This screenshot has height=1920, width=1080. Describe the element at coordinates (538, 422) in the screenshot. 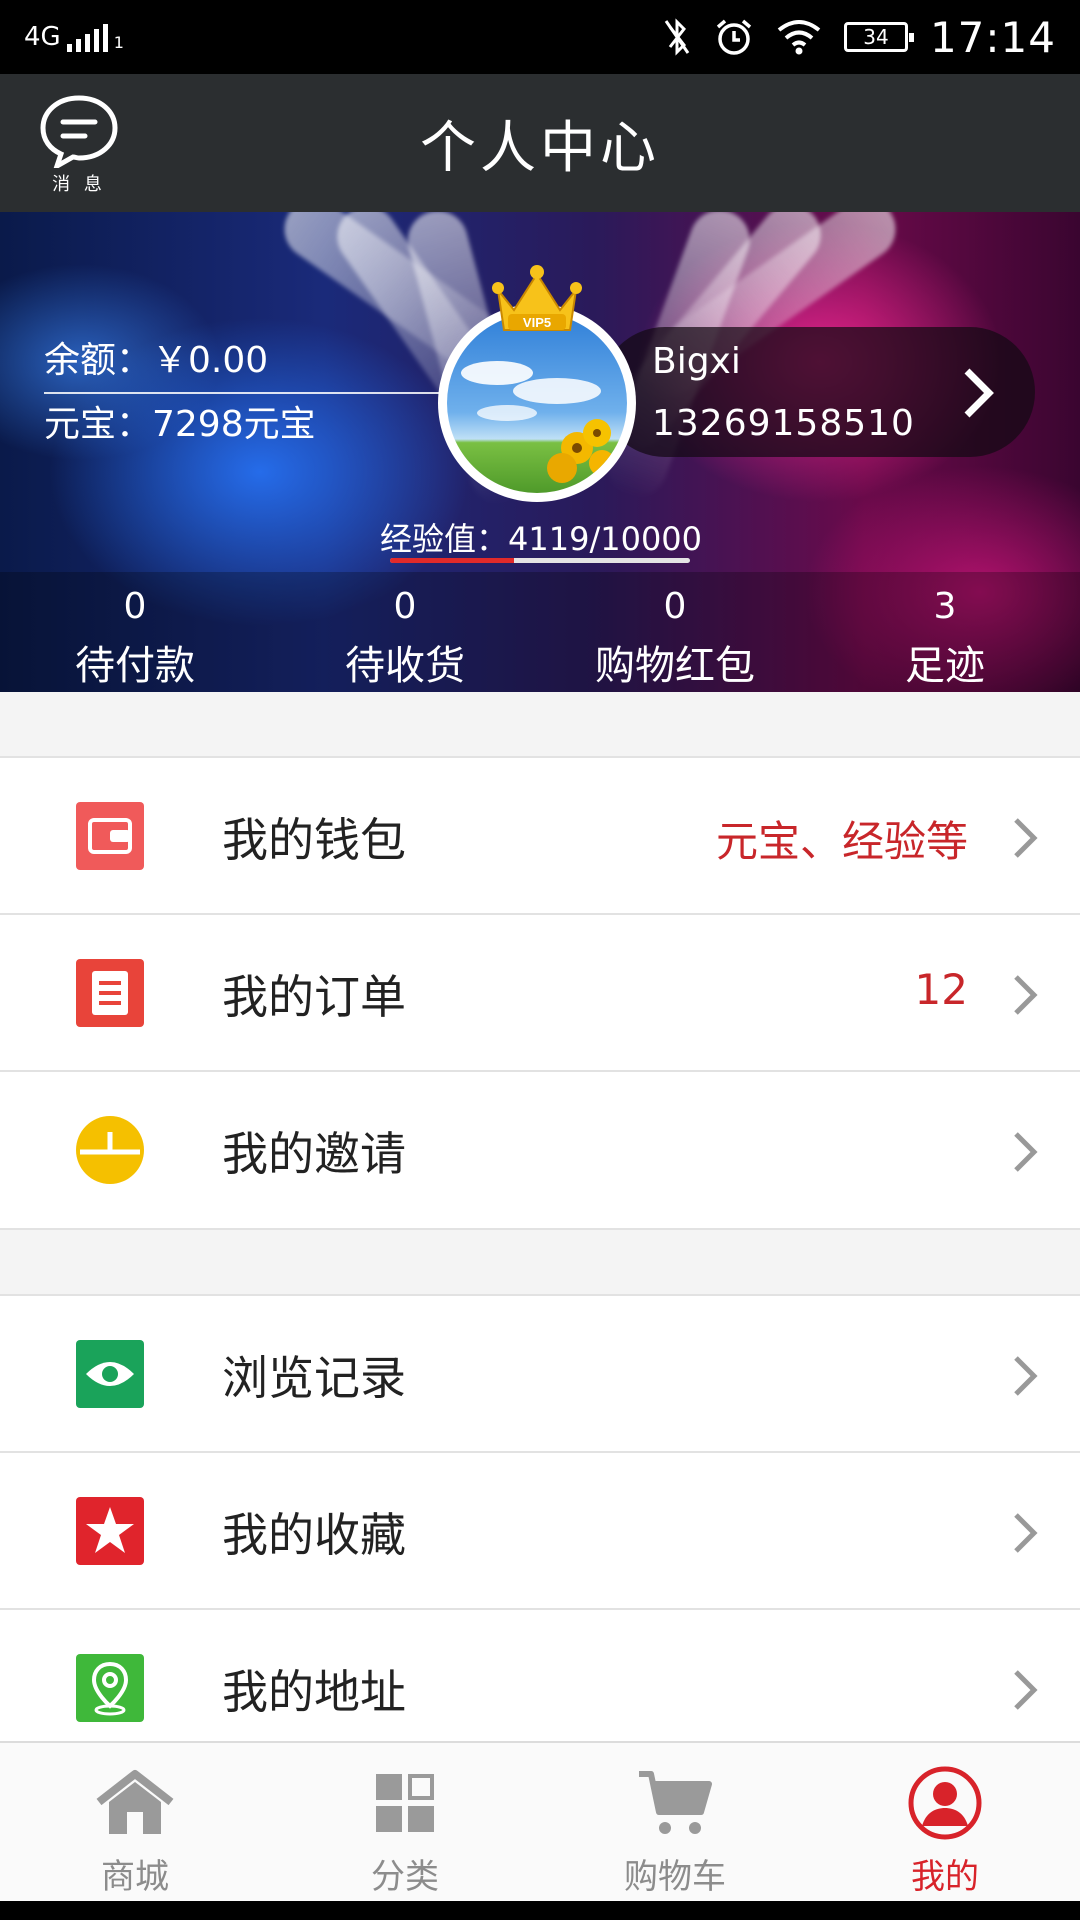

I see `avatar-landscape-icon` at that location.